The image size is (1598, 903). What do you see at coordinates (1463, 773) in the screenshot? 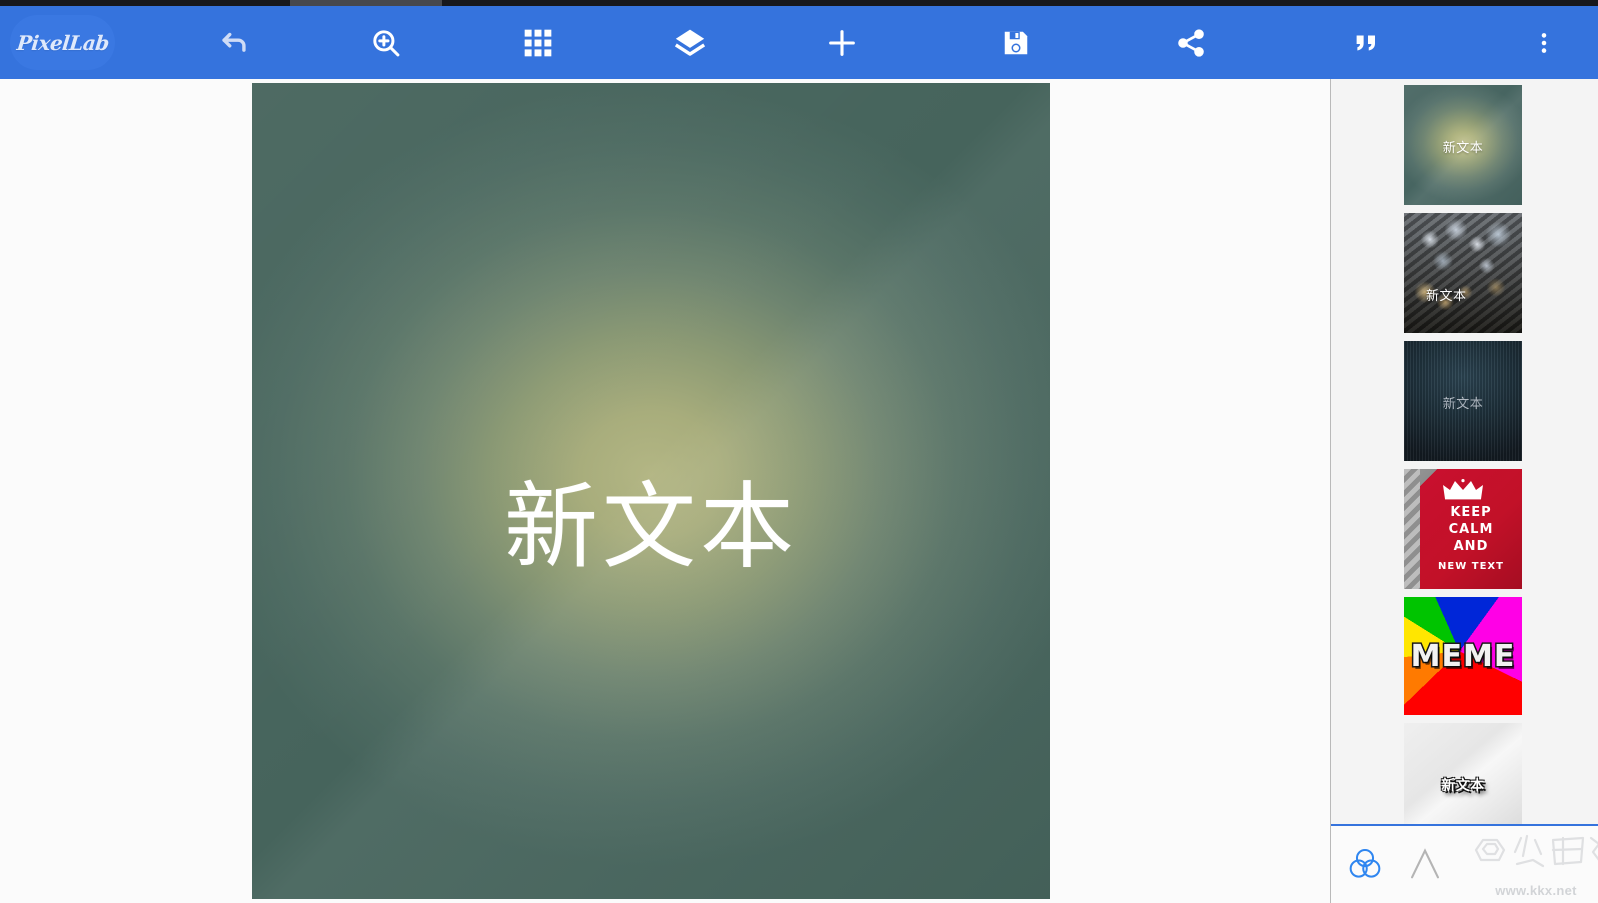
I see `template-thumbnail-6: 新文本` at bounding box center [1463, 773].